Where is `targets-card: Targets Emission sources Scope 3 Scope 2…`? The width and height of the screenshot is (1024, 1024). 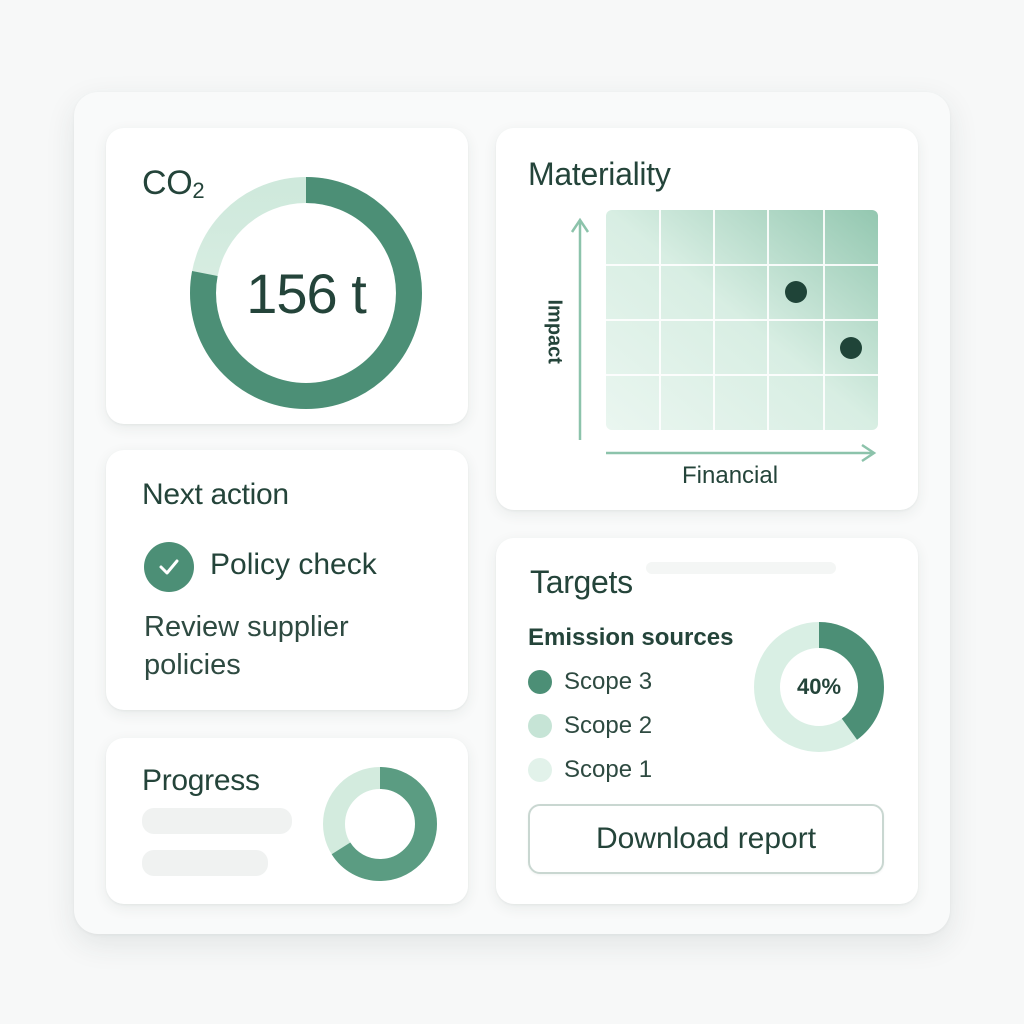 targets-card: Targets Emission sources Scope 3 Scope 2… is located at coordinates (707, 721).